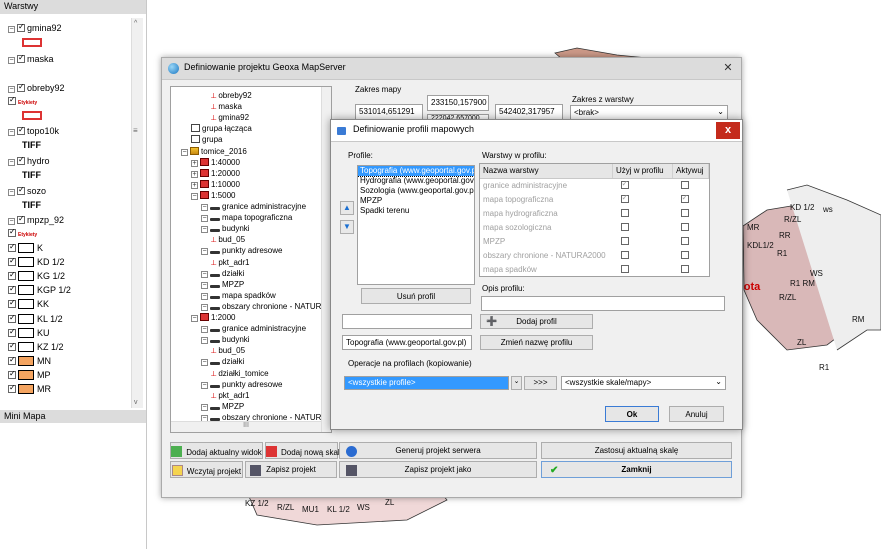 The image size is (881, 549). I want to click on profile-name-input: Topografia (www.geoportal.gov.pl), so click(407, 342).